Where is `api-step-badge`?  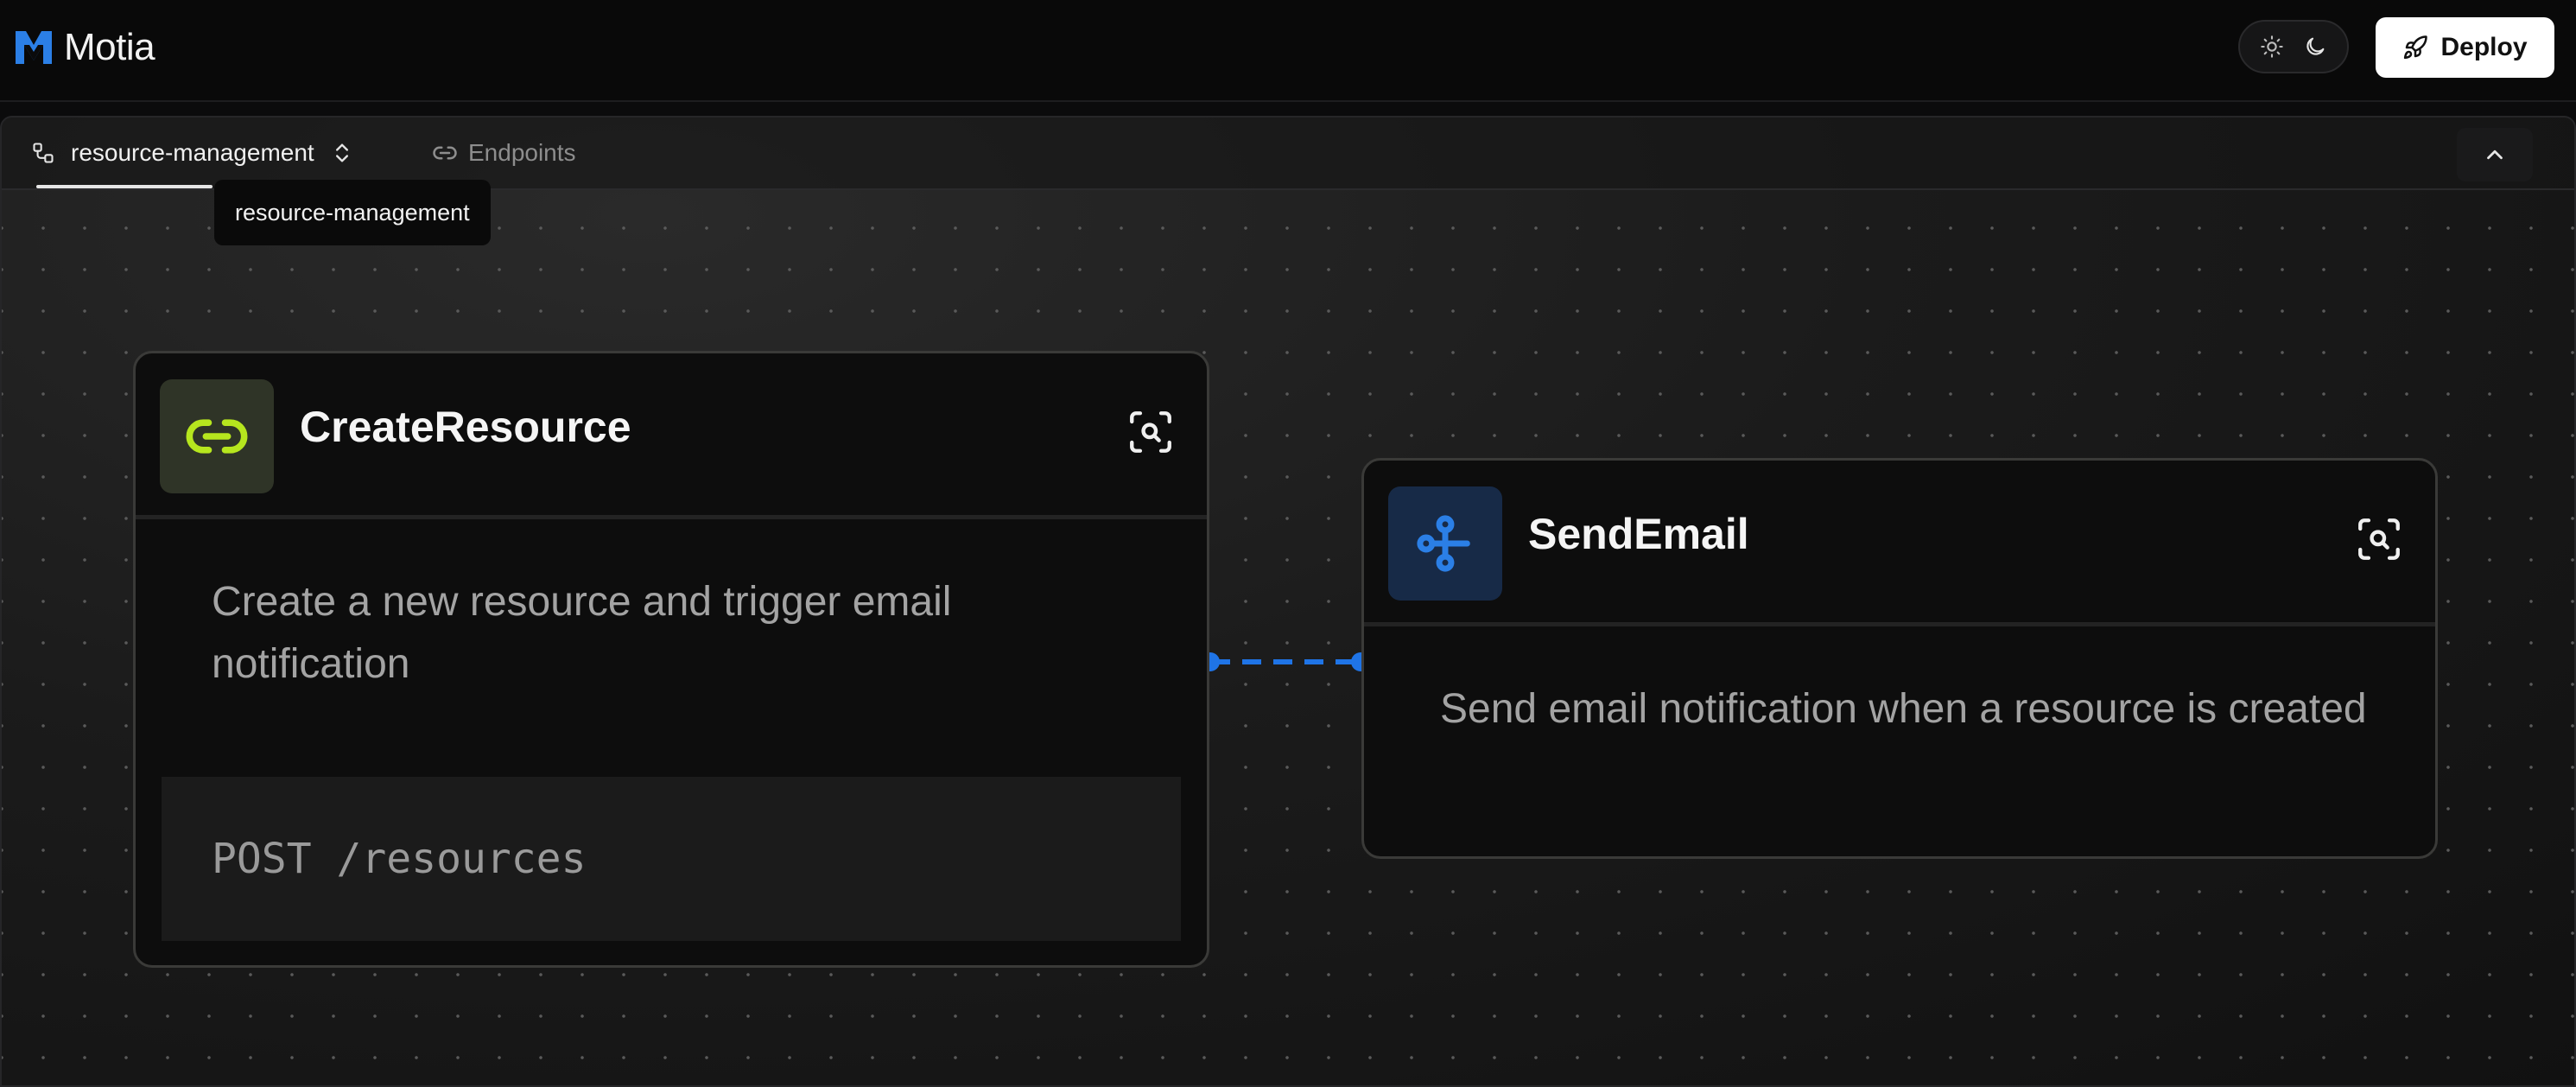 api-step-badge is located at coordinates (217, 436).